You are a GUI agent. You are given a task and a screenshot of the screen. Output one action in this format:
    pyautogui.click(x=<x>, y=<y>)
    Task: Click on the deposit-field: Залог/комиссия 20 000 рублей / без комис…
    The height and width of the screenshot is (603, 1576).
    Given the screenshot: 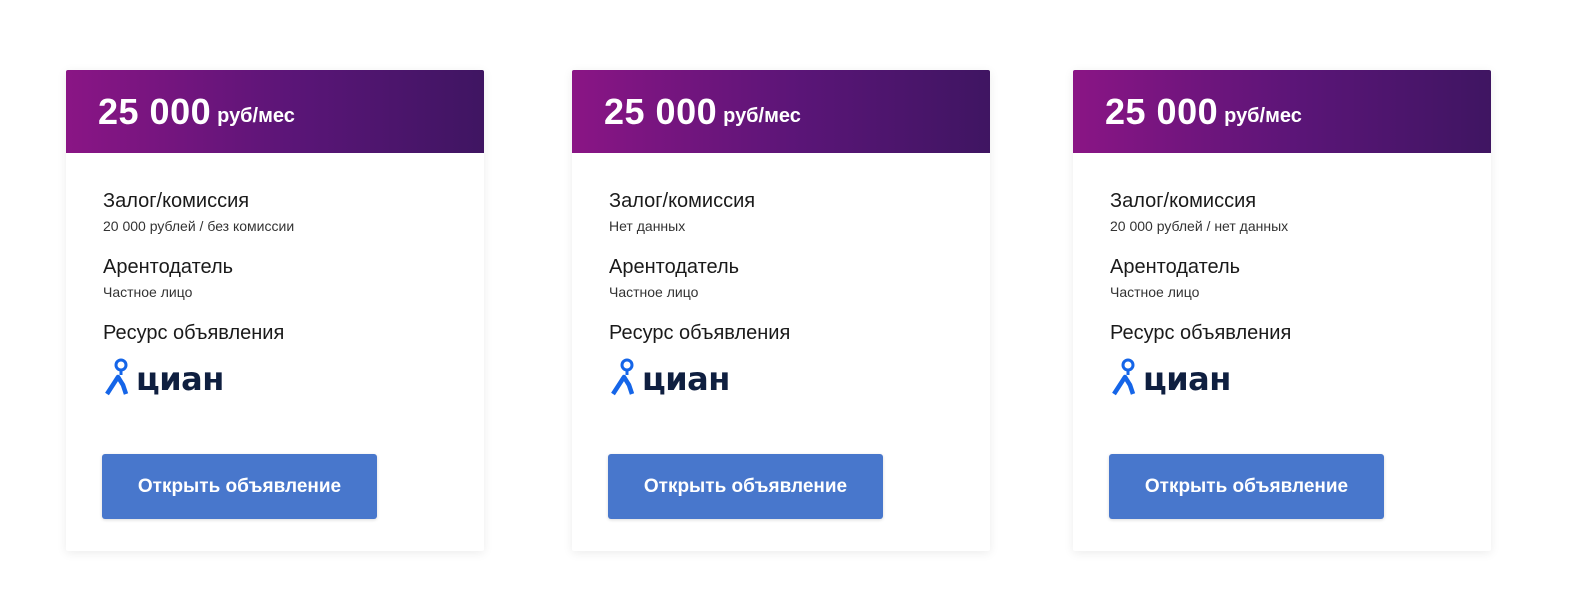 What is the action you would take?
    pyautogui.click(x=293, y=212)
    